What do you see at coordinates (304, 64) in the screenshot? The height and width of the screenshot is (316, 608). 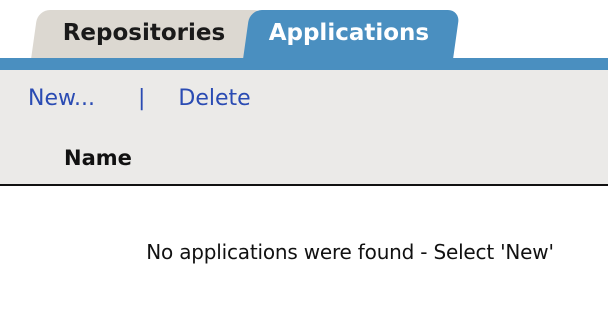 I see `tab-underline-bar` at bounding box center [304, 64].